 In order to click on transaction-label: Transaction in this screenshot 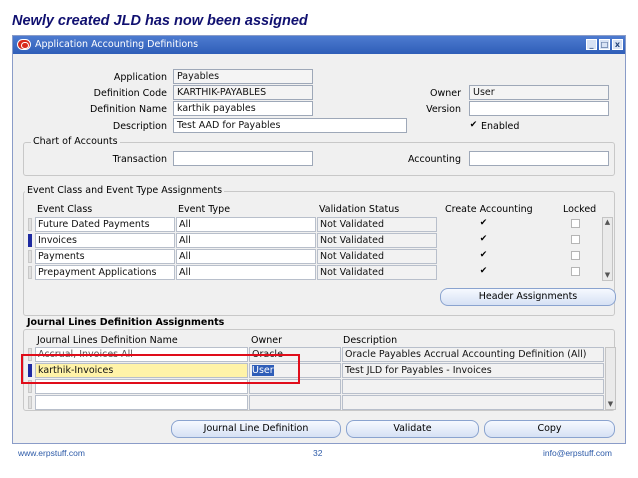, I will do `click(139, 159)`.